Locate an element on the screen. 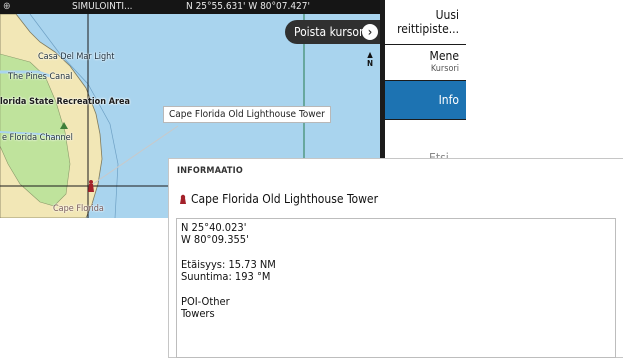 The height and width of the screenshot is (358, 623). map-label-cape-florida: Cape Florida is located at coordinates (78, 209).